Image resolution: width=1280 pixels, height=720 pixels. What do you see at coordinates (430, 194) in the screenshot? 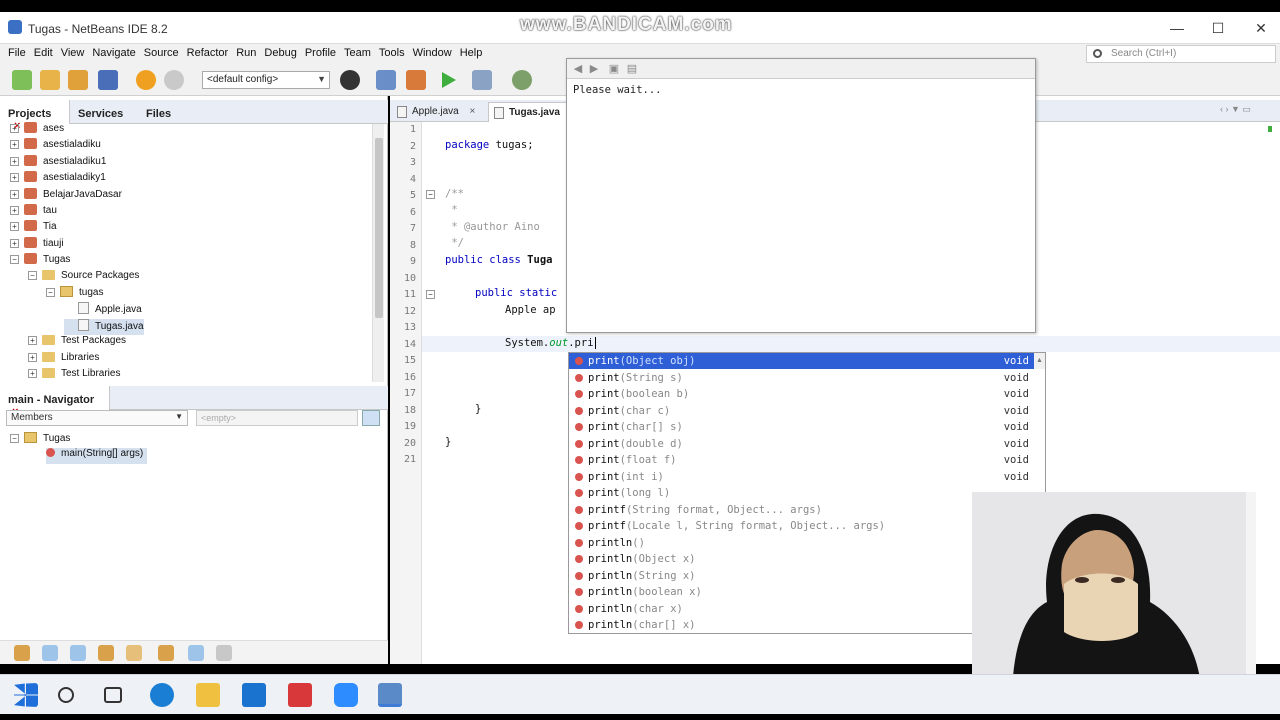
I see `fold-icon: −` at bounding box center [430, 194].